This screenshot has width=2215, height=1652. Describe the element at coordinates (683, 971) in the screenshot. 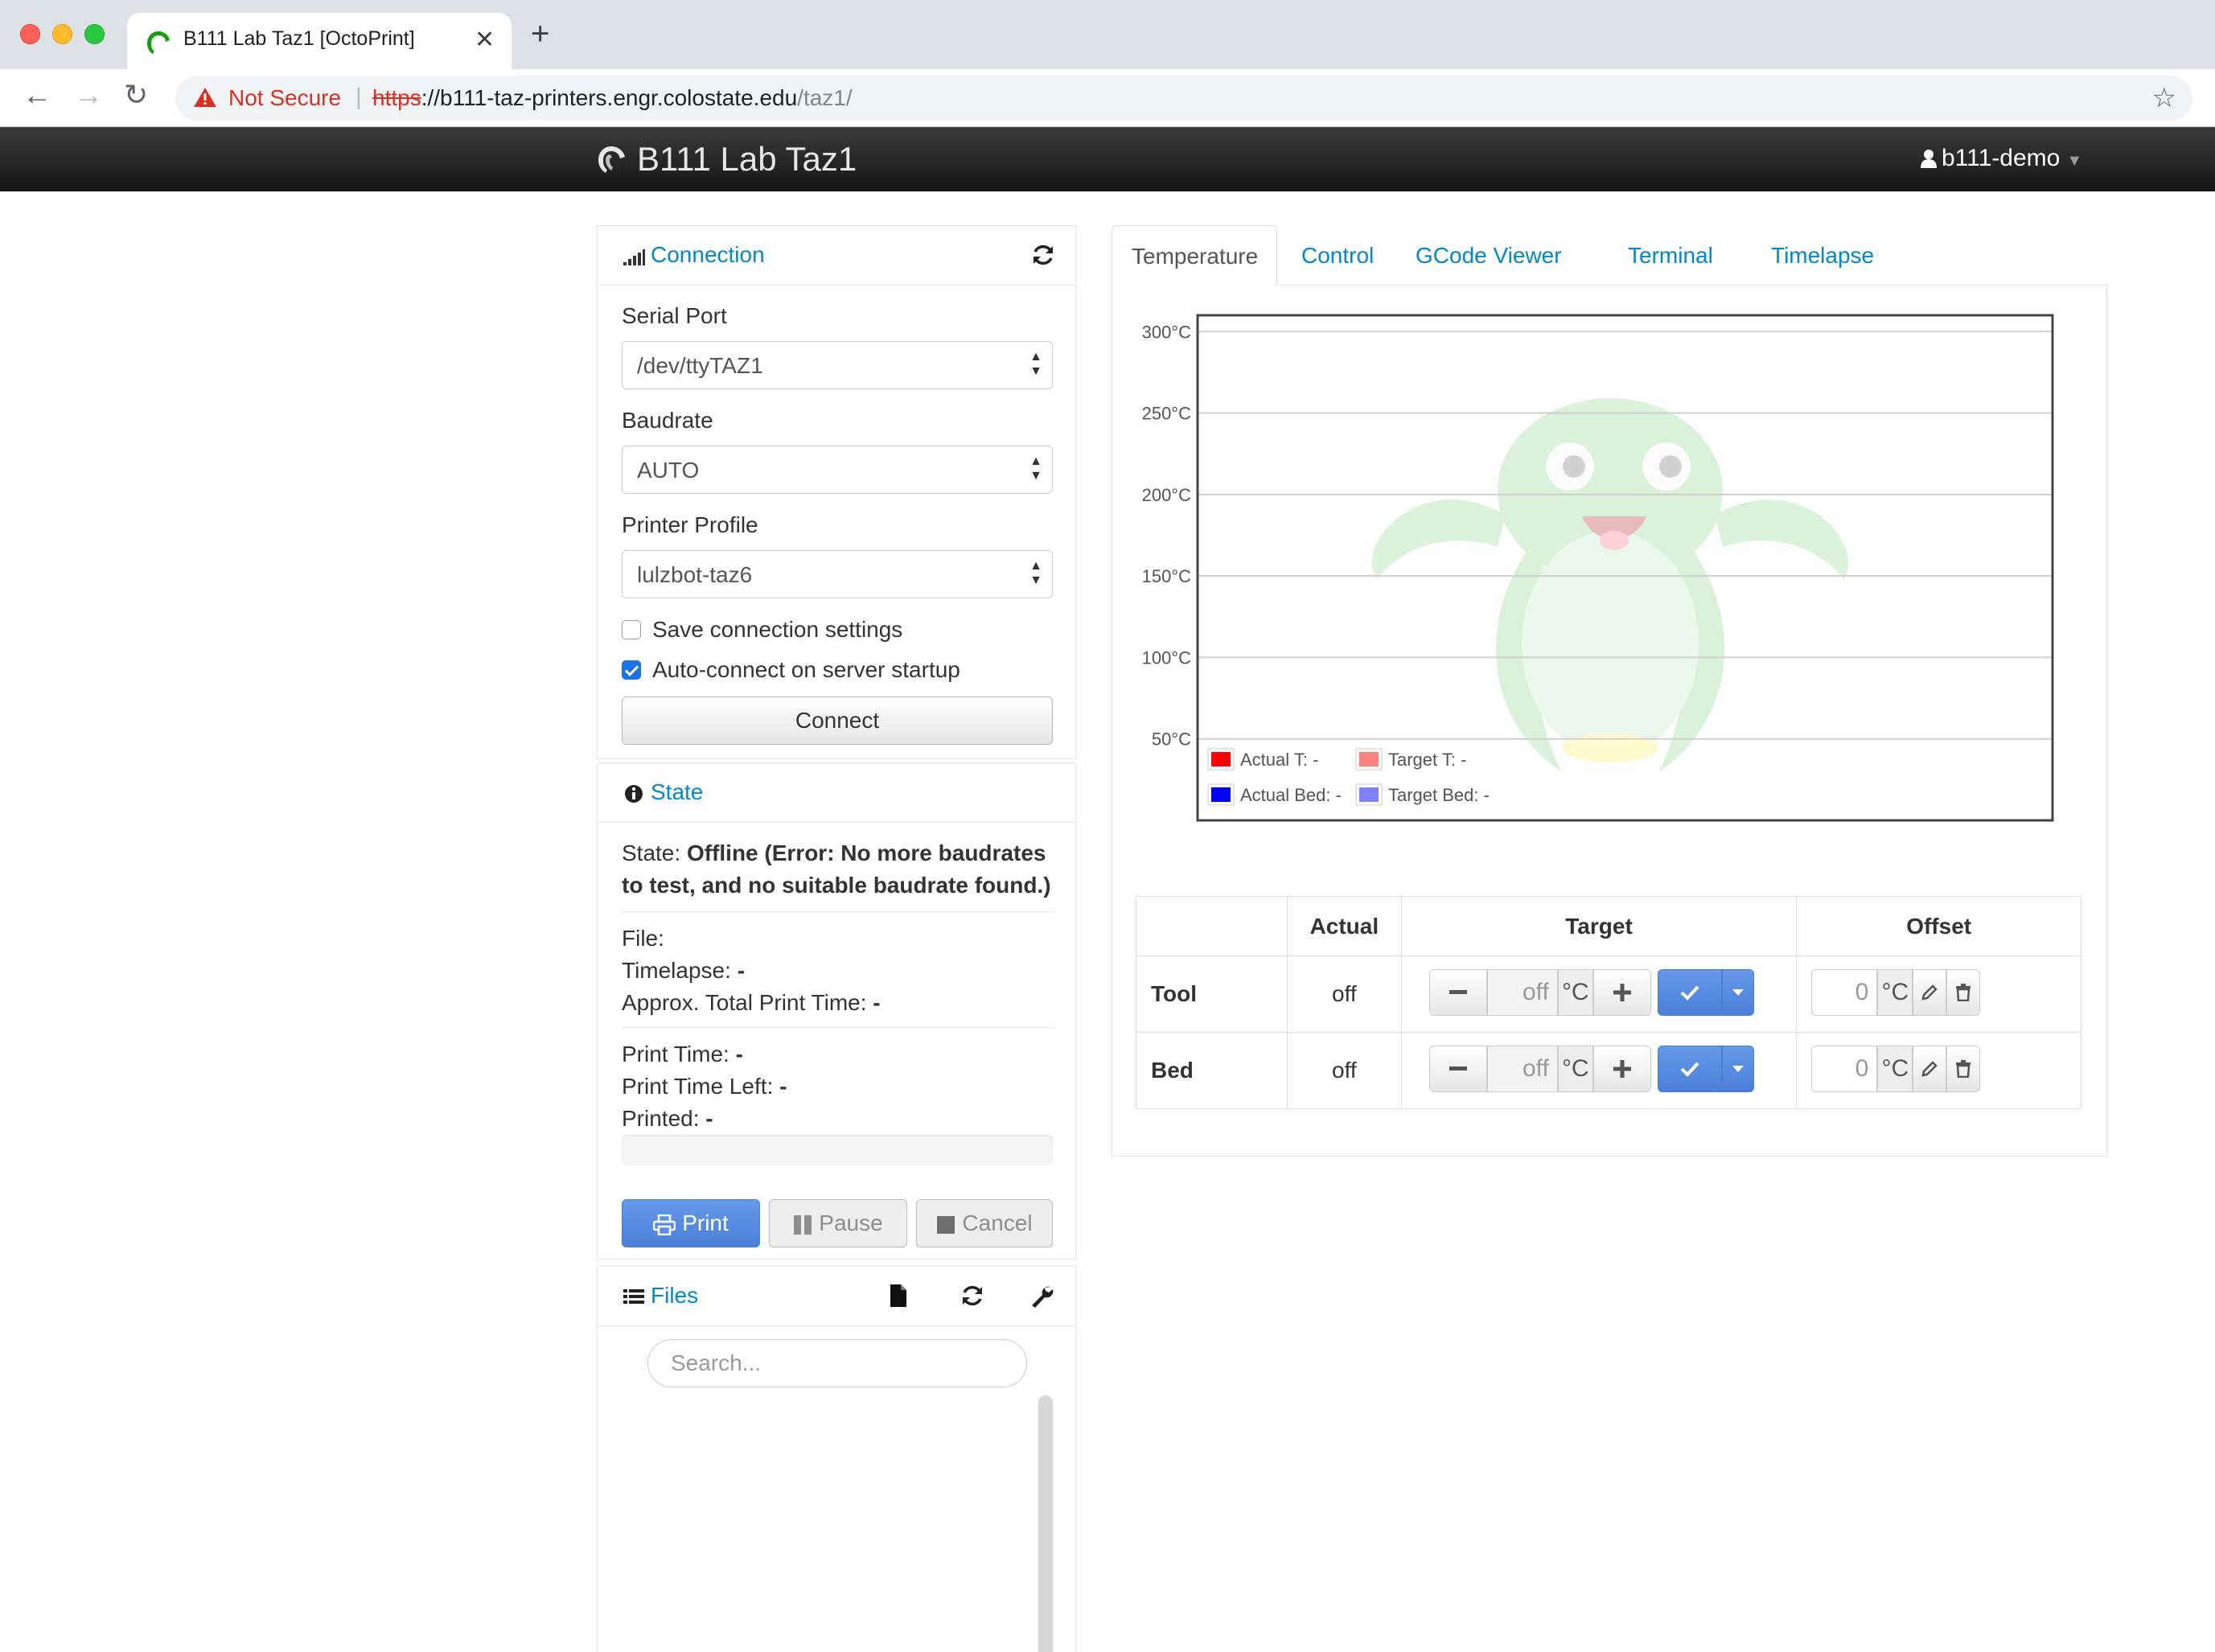

I see `timelapse-line: Timelapse: -` at that location.